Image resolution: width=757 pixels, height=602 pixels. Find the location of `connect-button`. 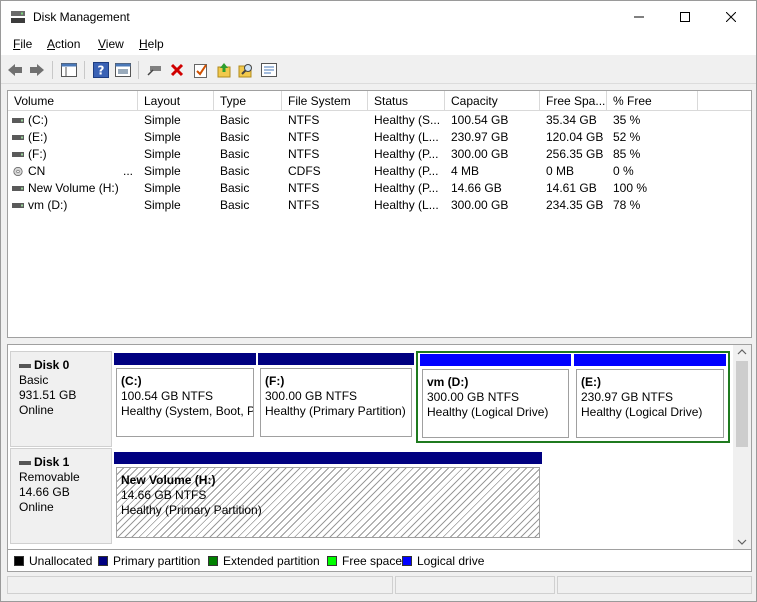

connect-button is located at coordinates (155, 70).